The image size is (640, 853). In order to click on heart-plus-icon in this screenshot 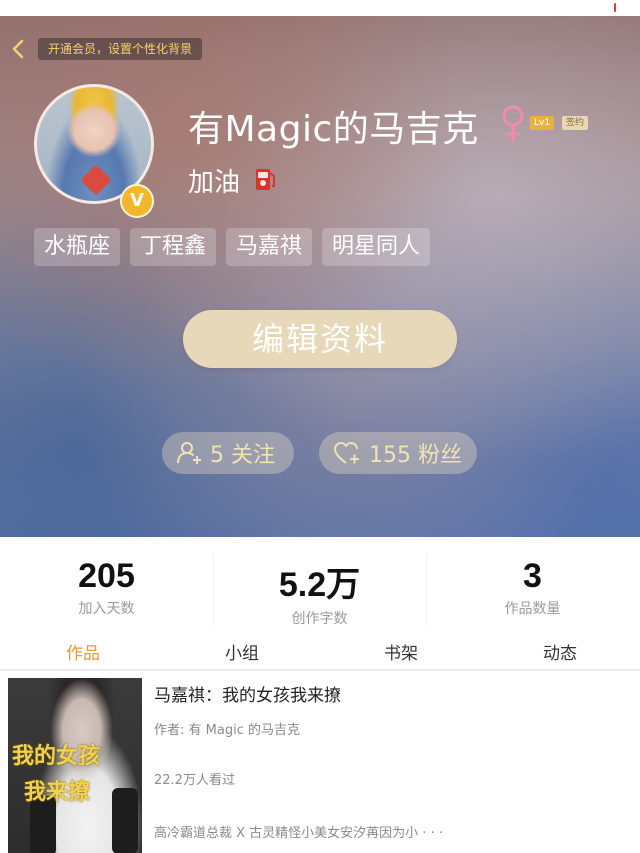, I will do `click(346, 453)`.